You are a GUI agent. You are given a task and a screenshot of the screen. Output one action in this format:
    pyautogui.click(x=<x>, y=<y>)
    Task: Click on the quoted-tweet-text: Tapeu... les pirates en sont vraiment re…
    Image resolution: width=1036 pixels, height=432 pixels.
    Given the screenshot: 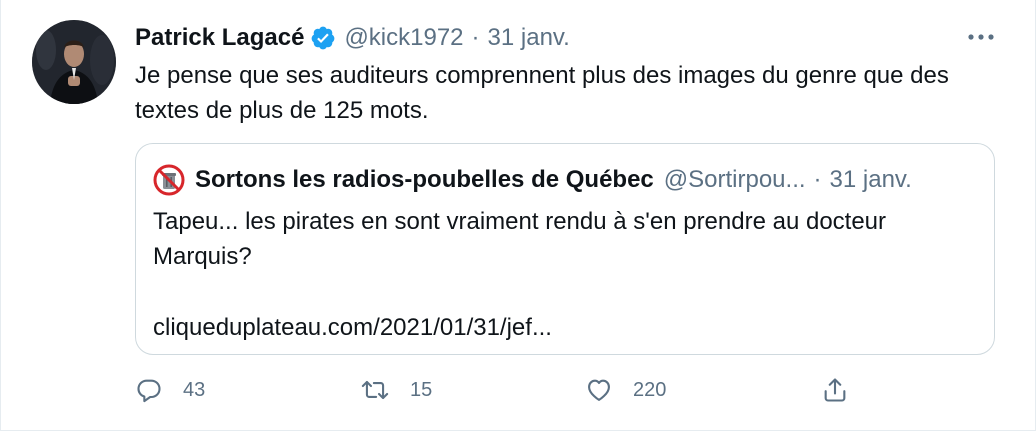 What is the action you would take?
    pyautogui.click(x=520, y=239)
    